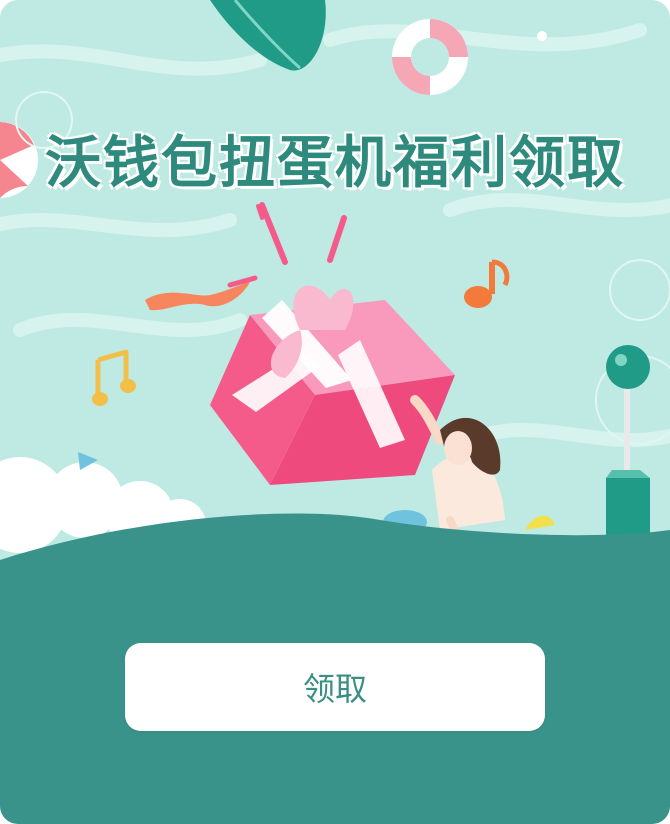 The image size is (670, 824). Describe the element at coordinates (457, 472) in the screenshot. I see `girl-illustration` at that location.